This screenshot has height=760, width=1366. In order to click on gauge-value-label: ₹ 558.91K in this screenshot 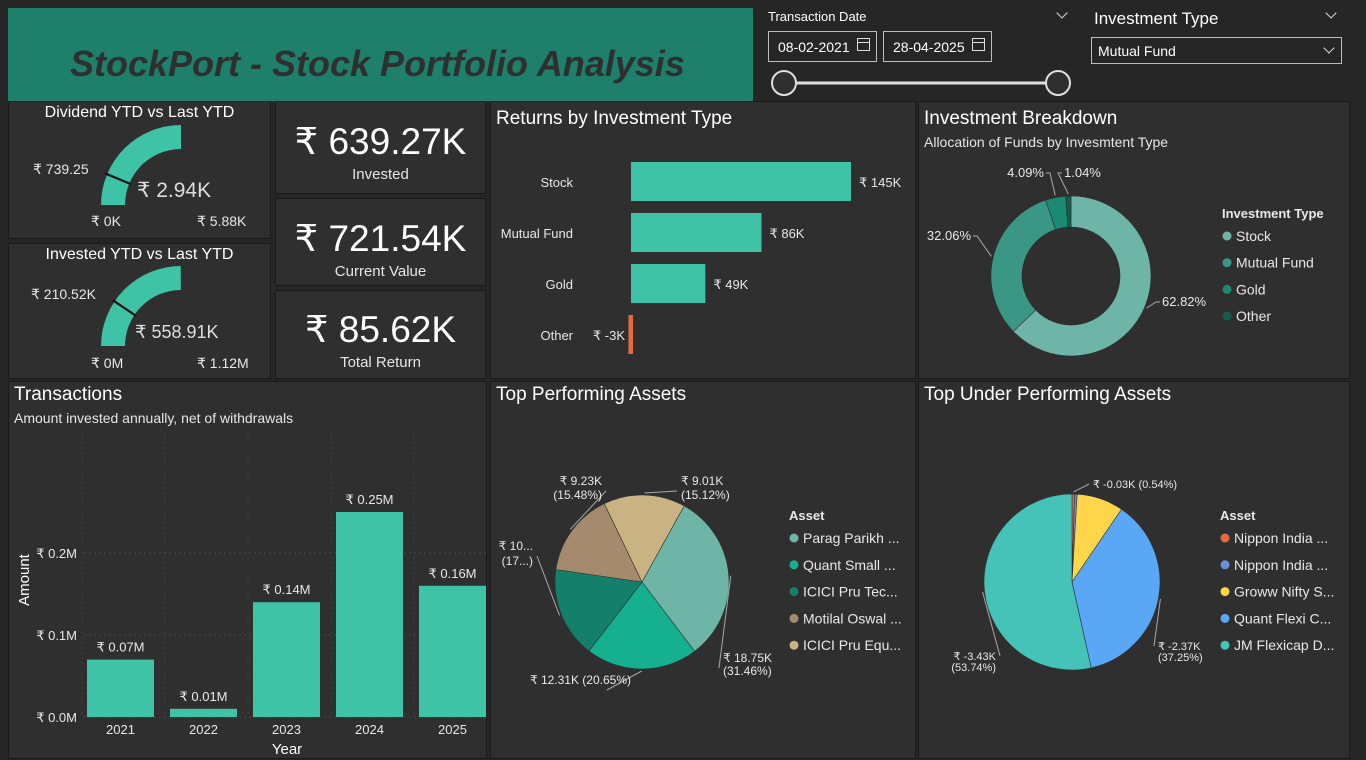, I will do `click(177, 332)`.